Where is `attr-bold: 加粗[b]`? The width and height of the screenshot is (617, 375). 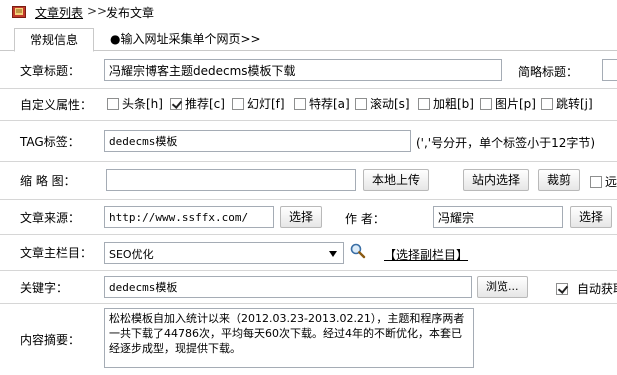
attr-bold: 加粗[b] is located at coordinates (446, 103).